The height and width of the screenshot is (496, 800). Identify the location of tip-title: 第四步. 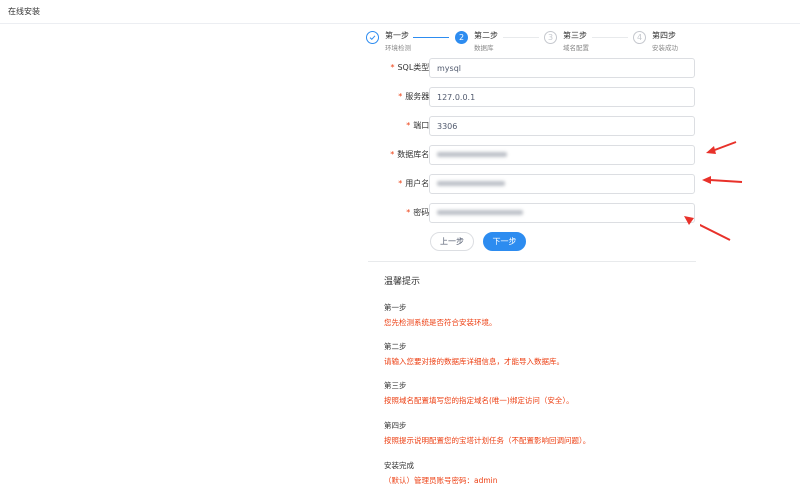
(395, 425).